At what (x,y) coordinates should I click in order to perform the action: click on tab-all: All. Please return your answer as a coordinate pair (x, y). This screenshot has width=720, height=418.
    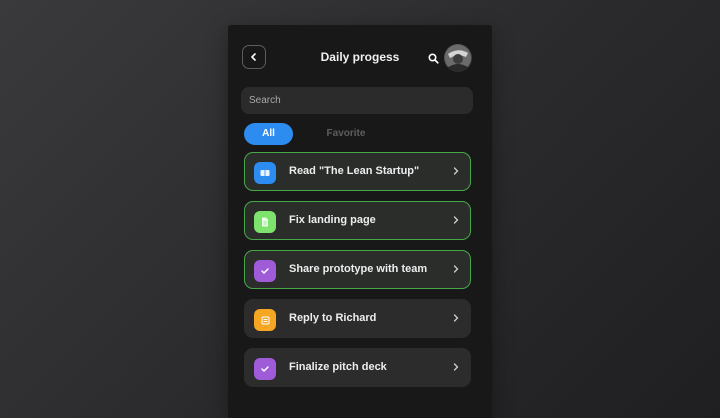
    Looking at the image, I should click on (268, 134).